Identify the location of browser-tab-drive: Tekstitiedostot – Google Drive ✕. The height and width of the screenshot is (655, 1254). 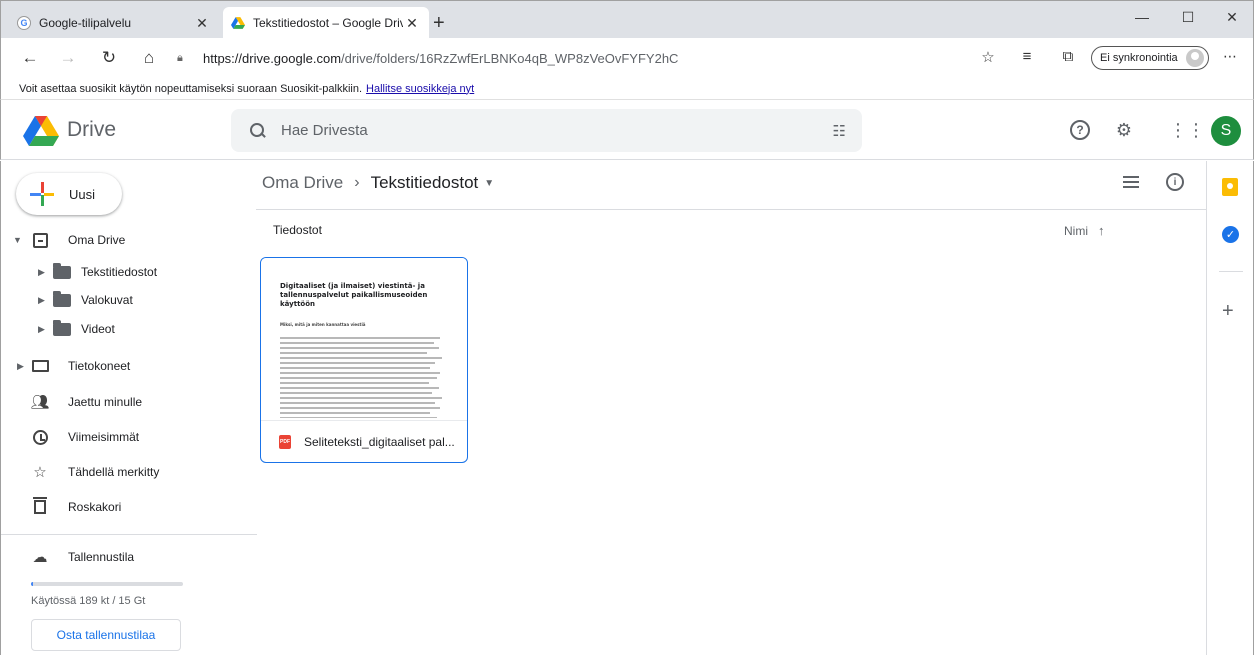
(326, 23).